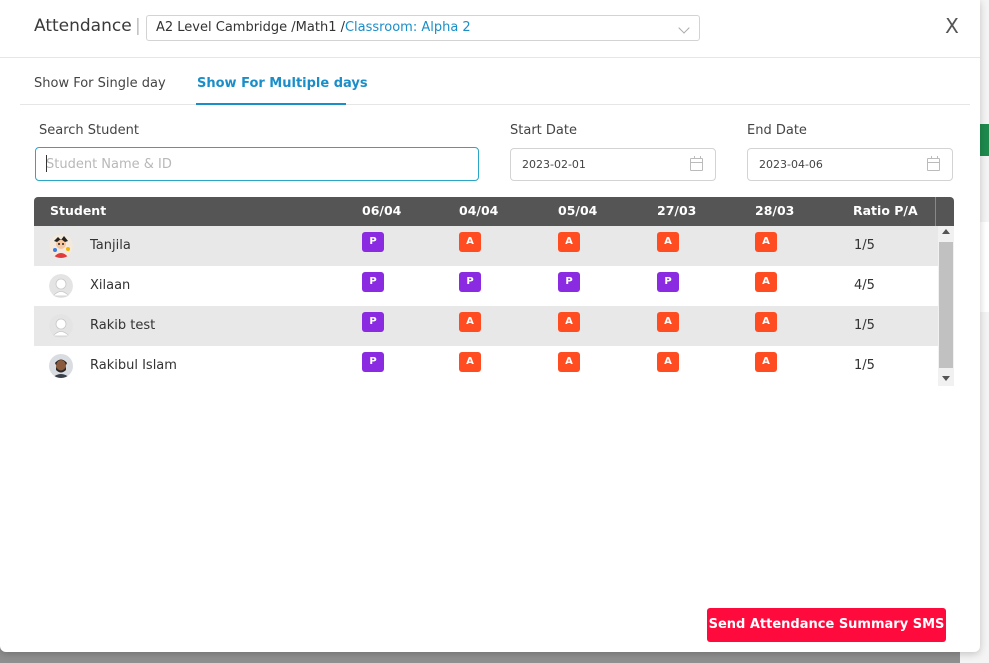 The image size is (989, 663). What do you see at coordinates (133, 365) in the screenshot?
I see `student-name: Rakibul Islam` at bounding box center [133, 365].